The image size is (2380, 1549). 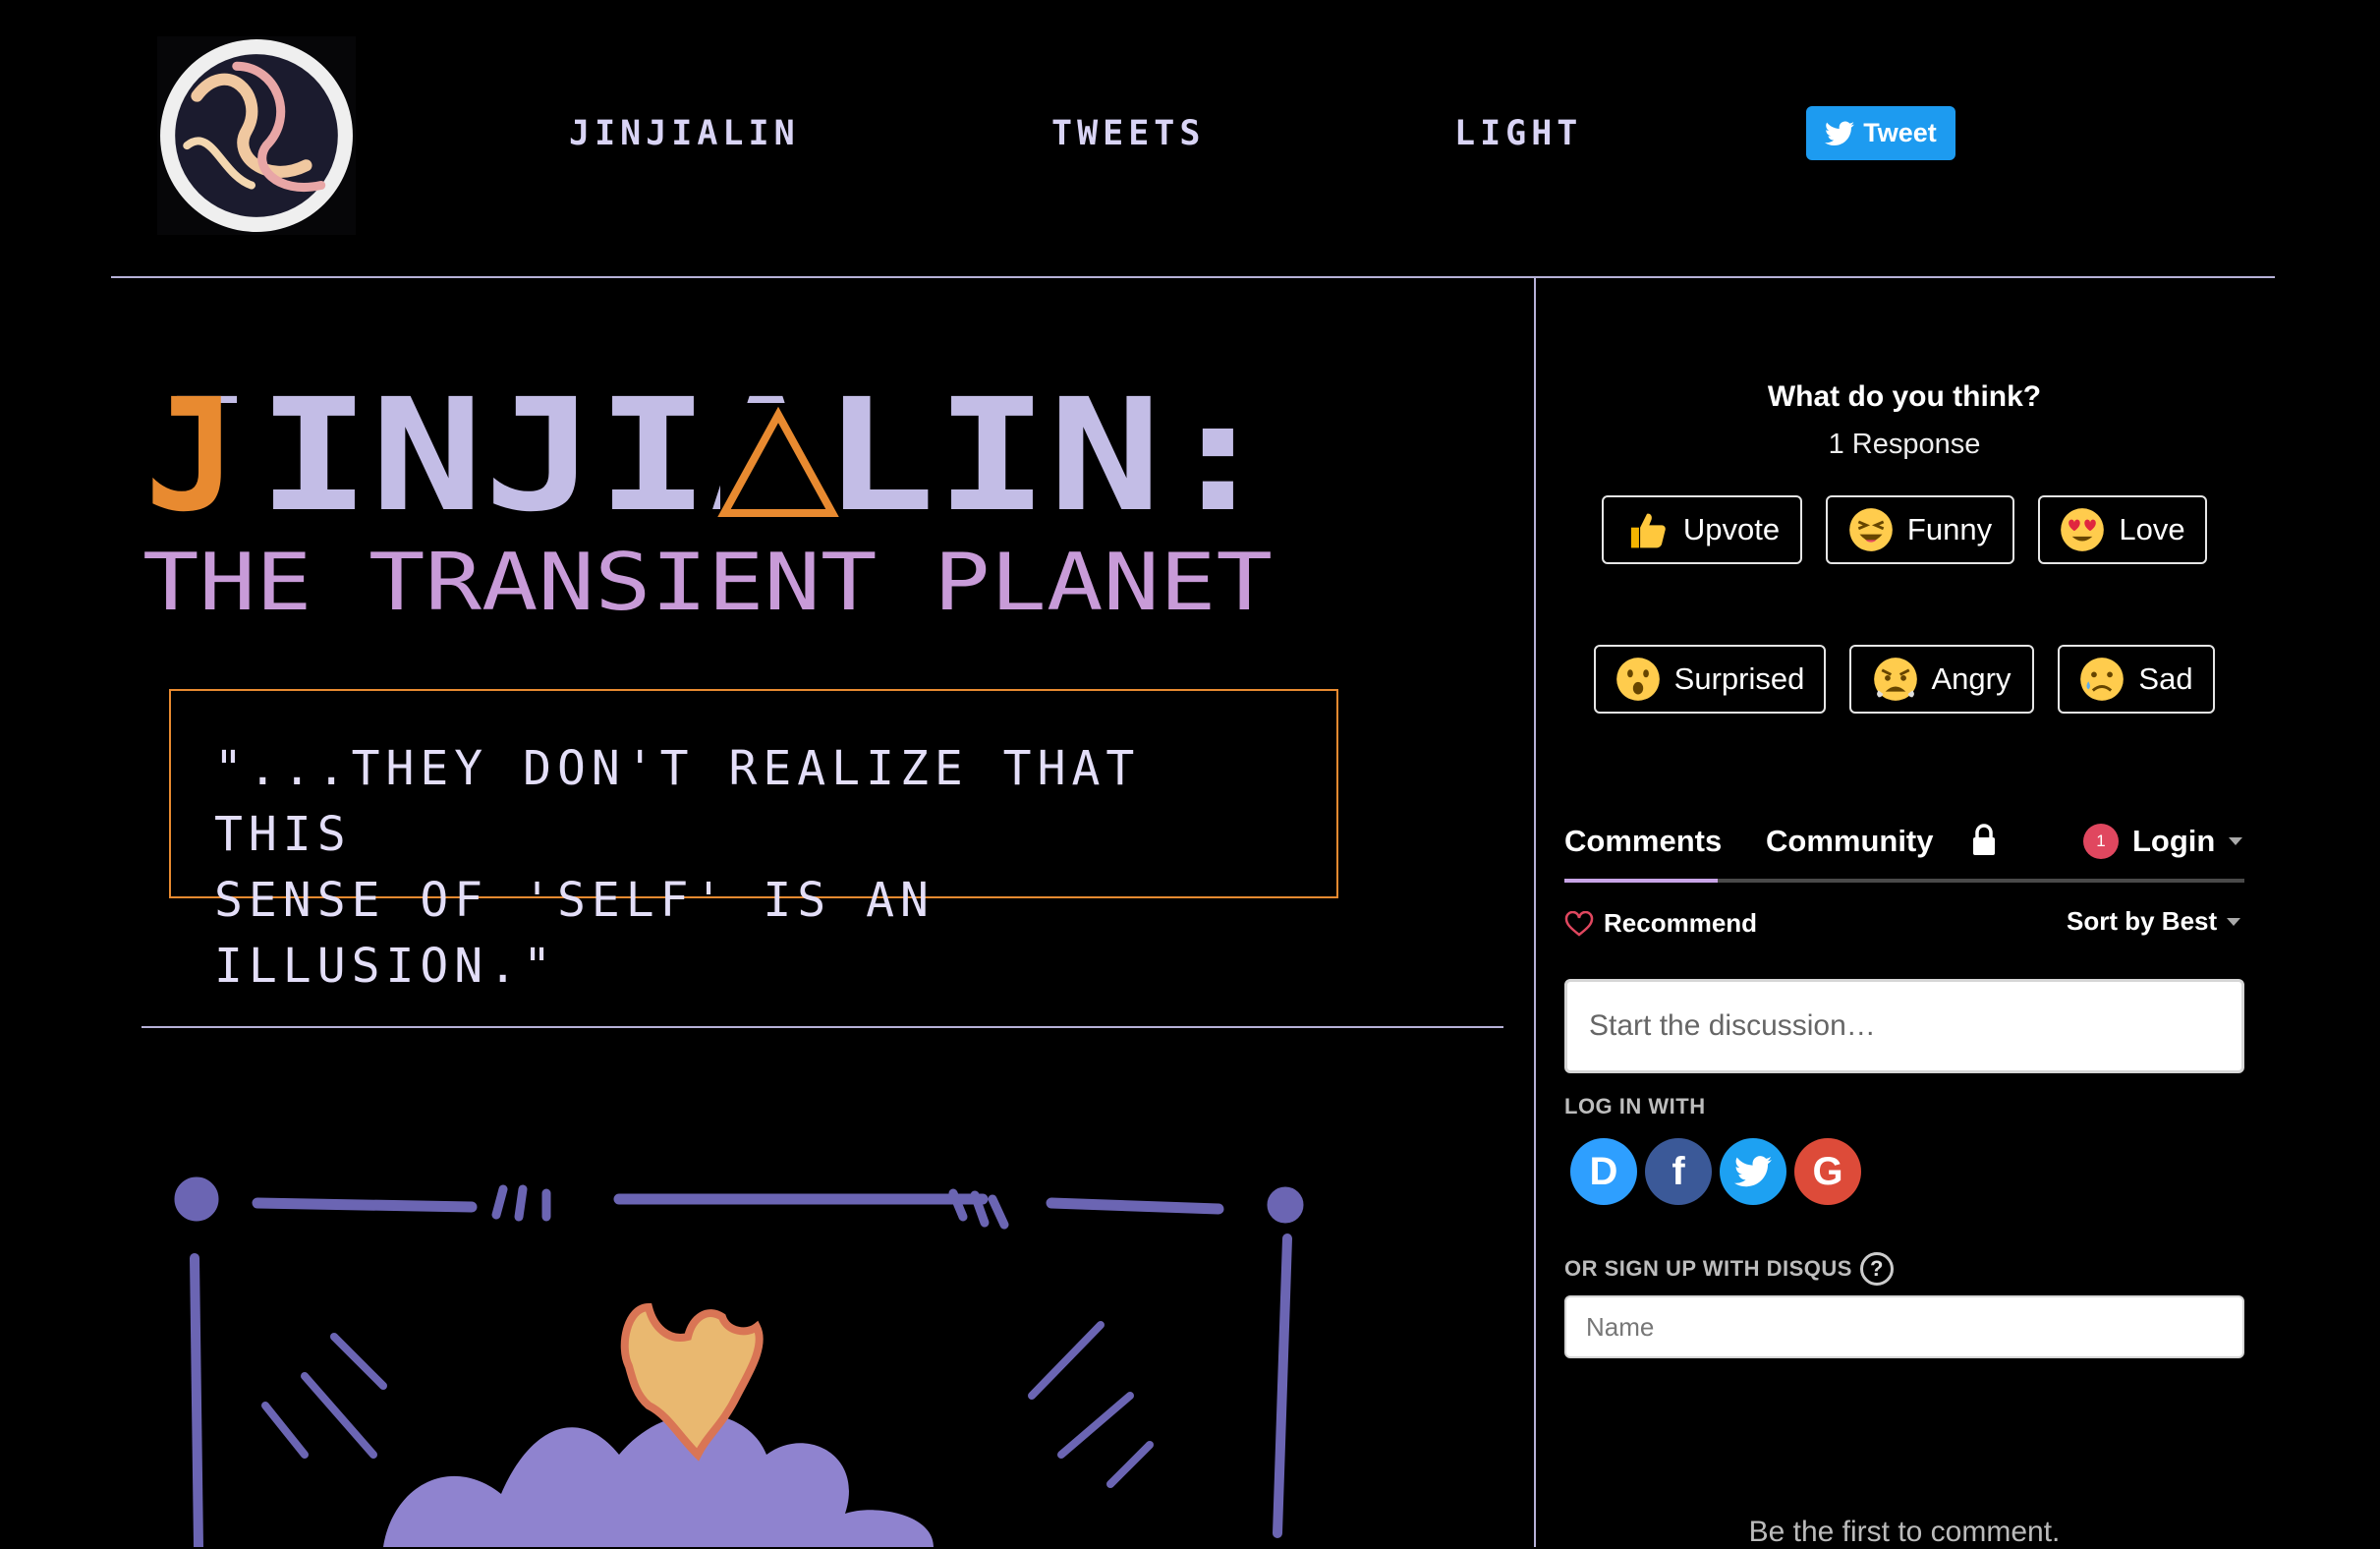 I want to click on reaction-label: Surprised, so click(x=1739, y=679).